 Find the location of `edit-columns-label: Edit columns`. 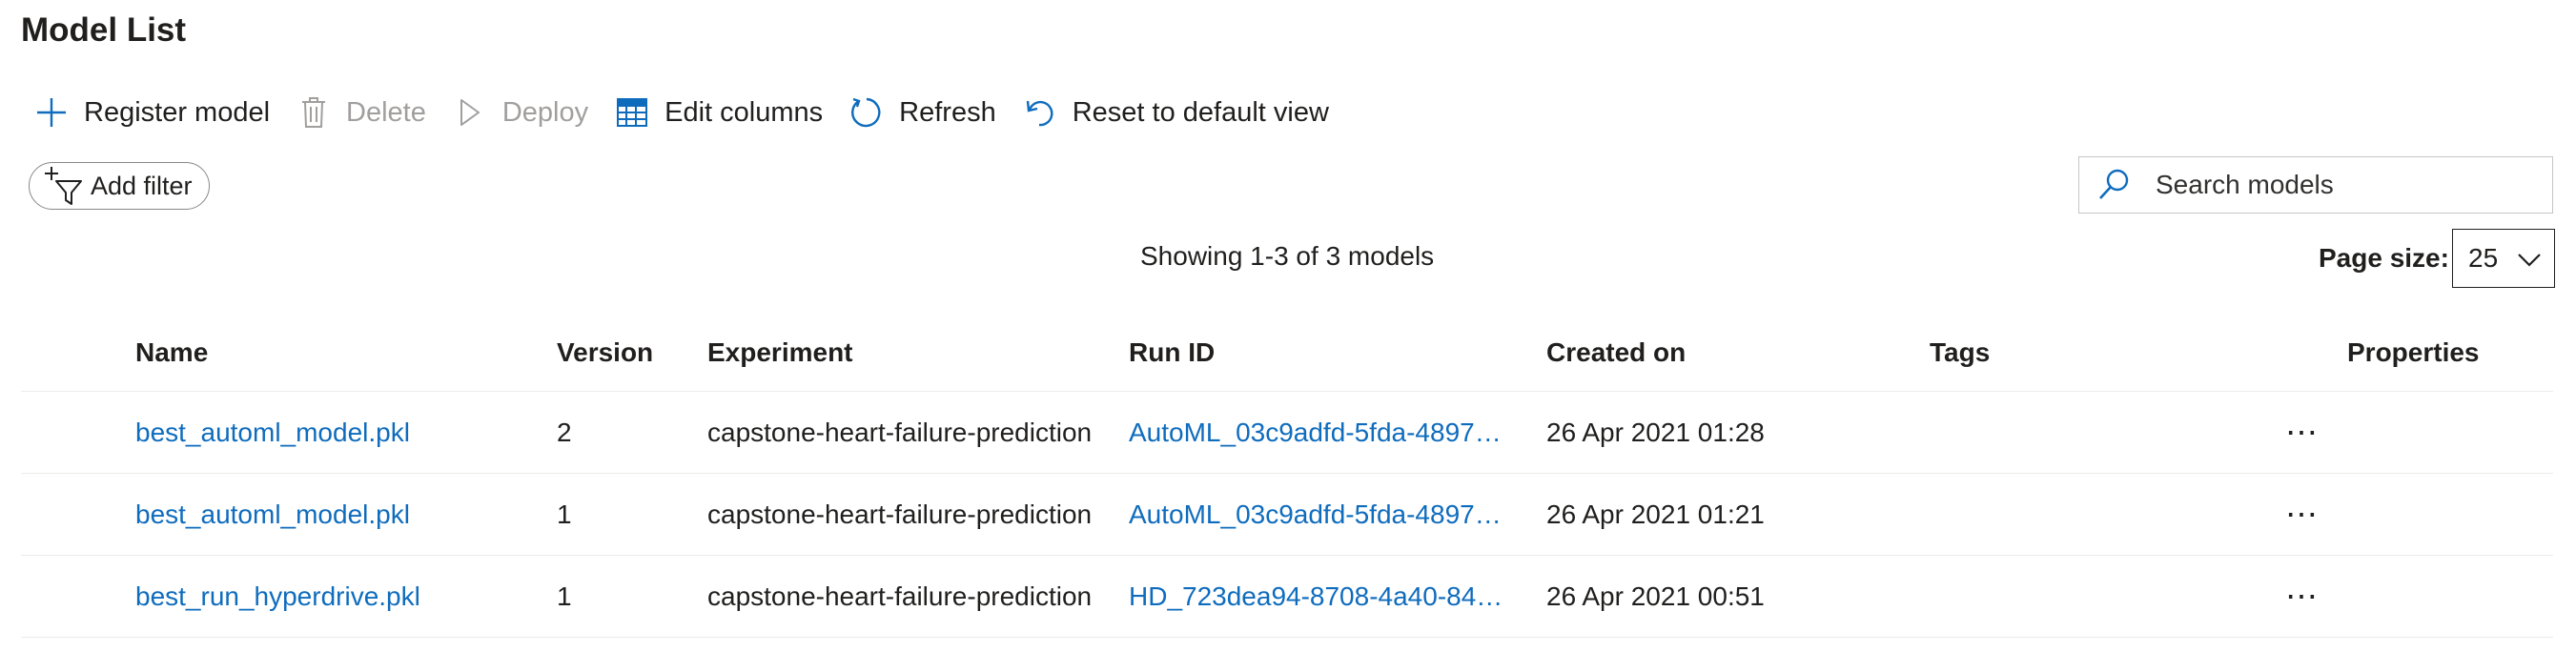

edit-columns-label: Edit columns is located at coordinates (744, 112).